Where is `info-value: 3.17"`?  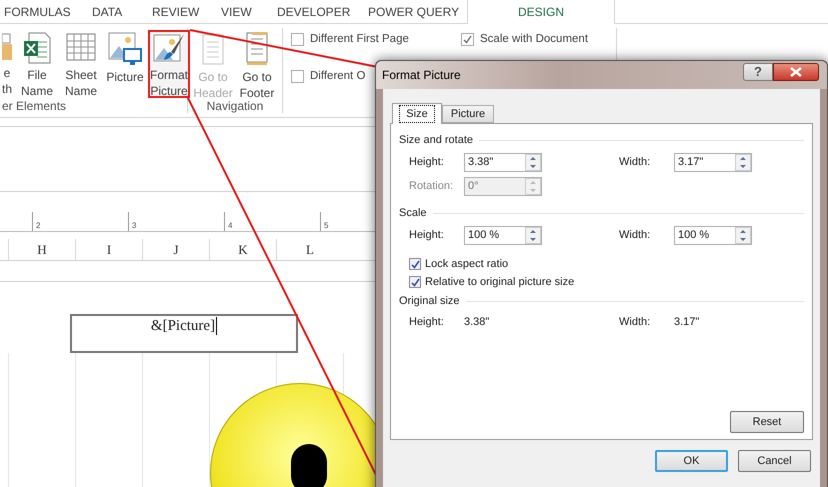 info-value: 3.17" is located at coordinates (687, 322).